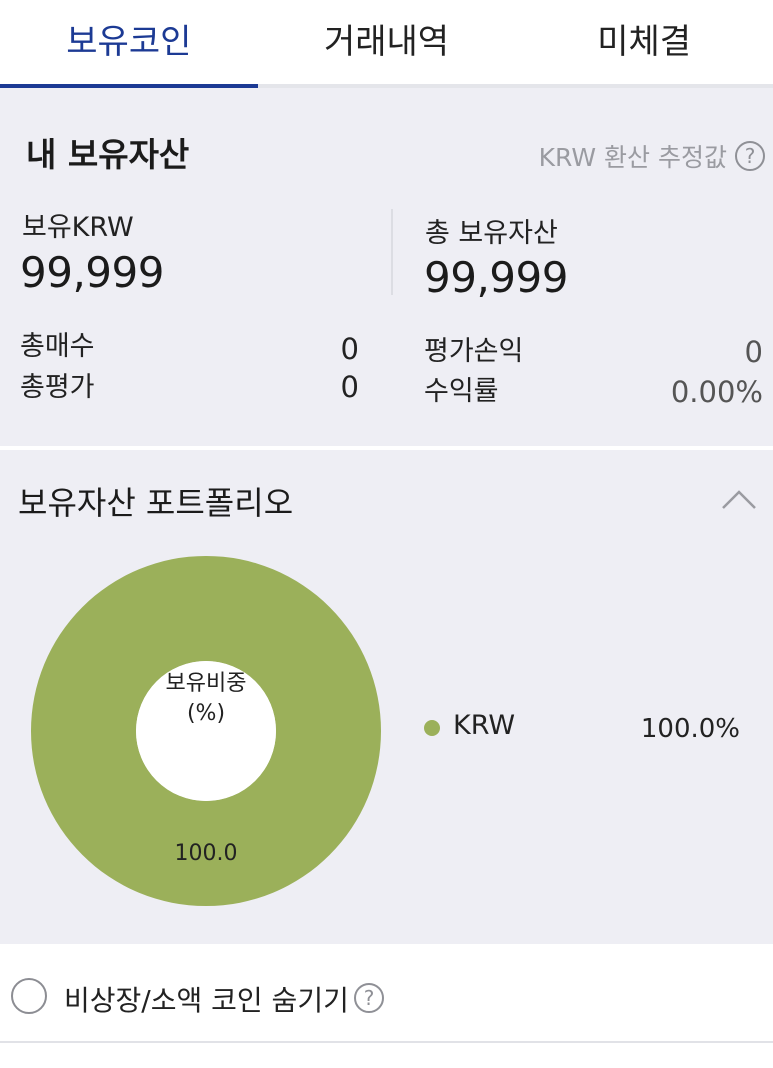 The image size is (773, 1068). Describe the element at coordinates (206, 853) in the screenshot. I see `slice-label-krw: 100.0` at that location.